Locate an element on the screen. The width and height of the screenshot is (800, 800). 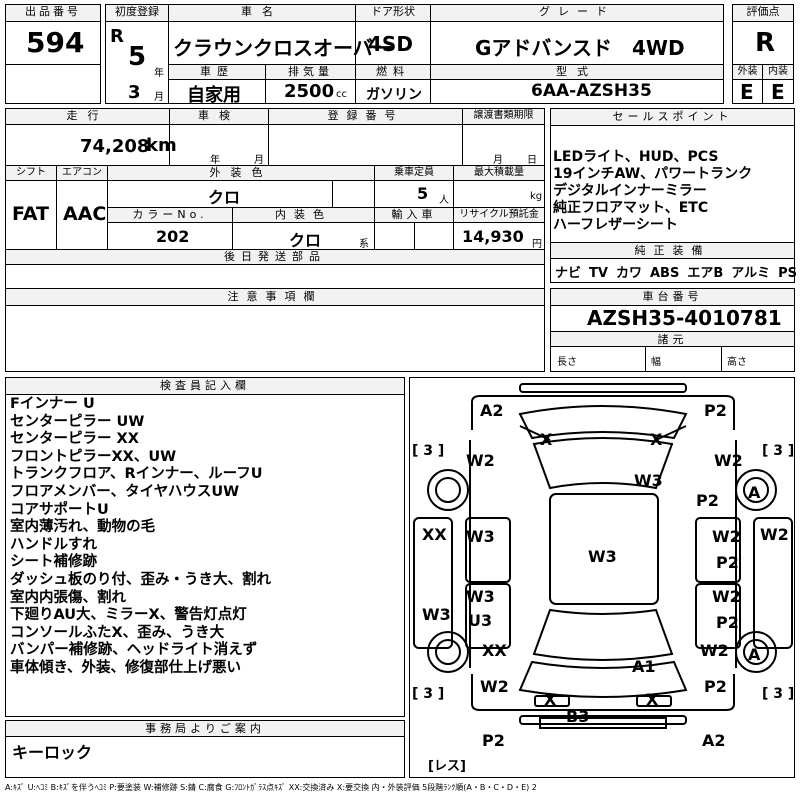
mark-right-front-door-paint: P2 is located at coordinates (727, 562).